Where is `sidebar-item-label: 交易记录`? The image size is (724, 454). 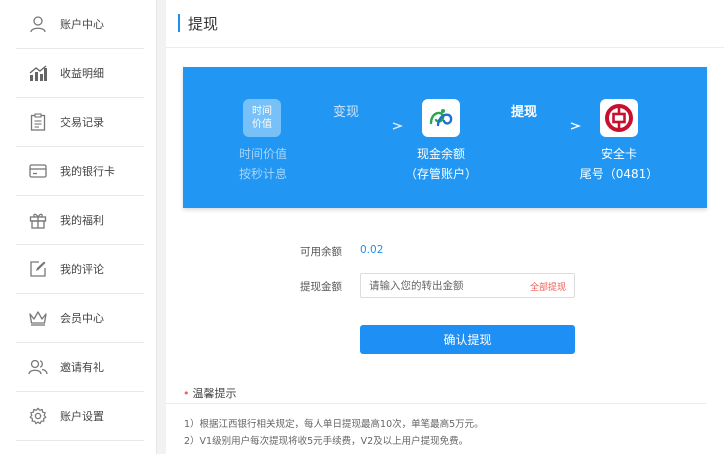 sidebar-item-label: 交易记录 is located at coordinates (82, 122).